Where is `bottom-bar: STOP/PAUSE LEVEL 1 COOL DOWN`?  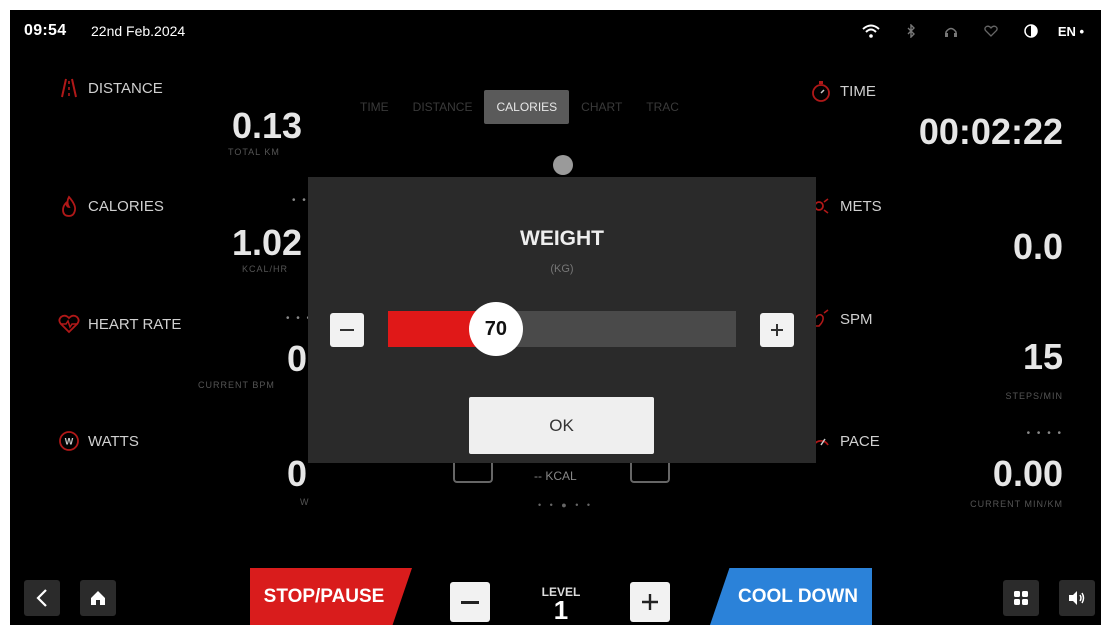 bottom-bar: STOP/PAUSE LEVEL 1 COOL DOWN is located at coordinates (555, 590).